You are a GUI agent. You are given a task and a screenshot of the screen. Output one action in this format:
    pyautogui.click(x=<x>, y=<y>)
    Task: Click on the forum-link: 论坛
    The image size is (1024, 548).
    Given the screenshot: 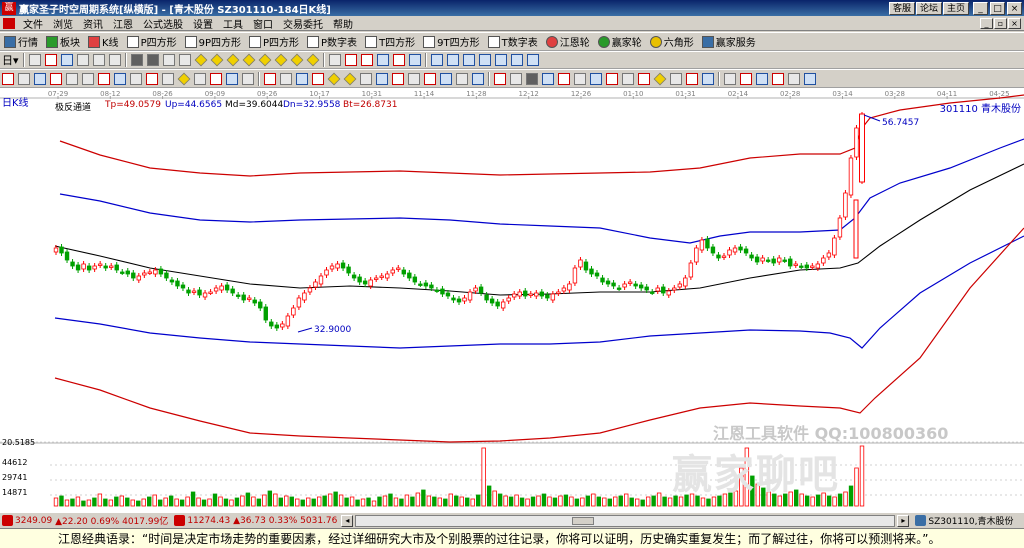 What is the action you would take?
    pyautogui.click(x=928, y=8)
    